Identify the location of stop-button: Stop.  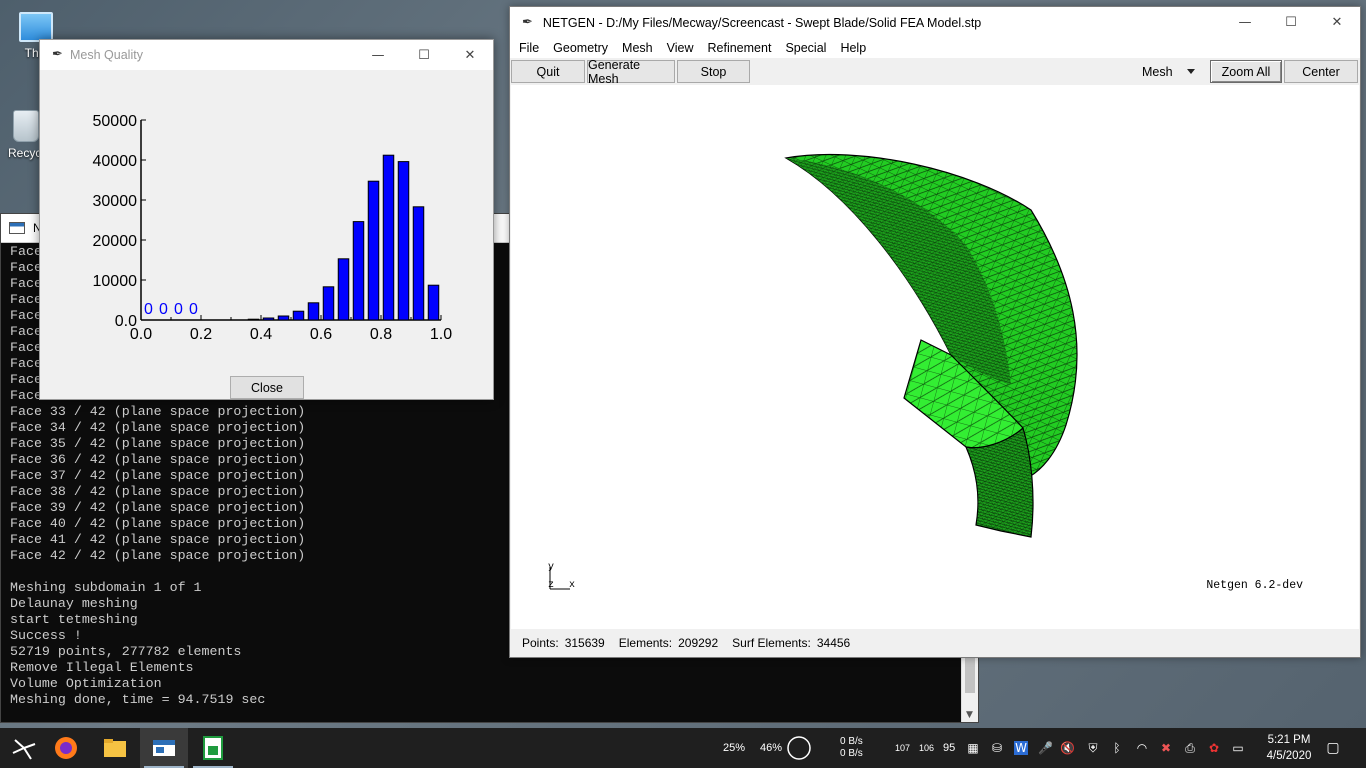
(713, 71).